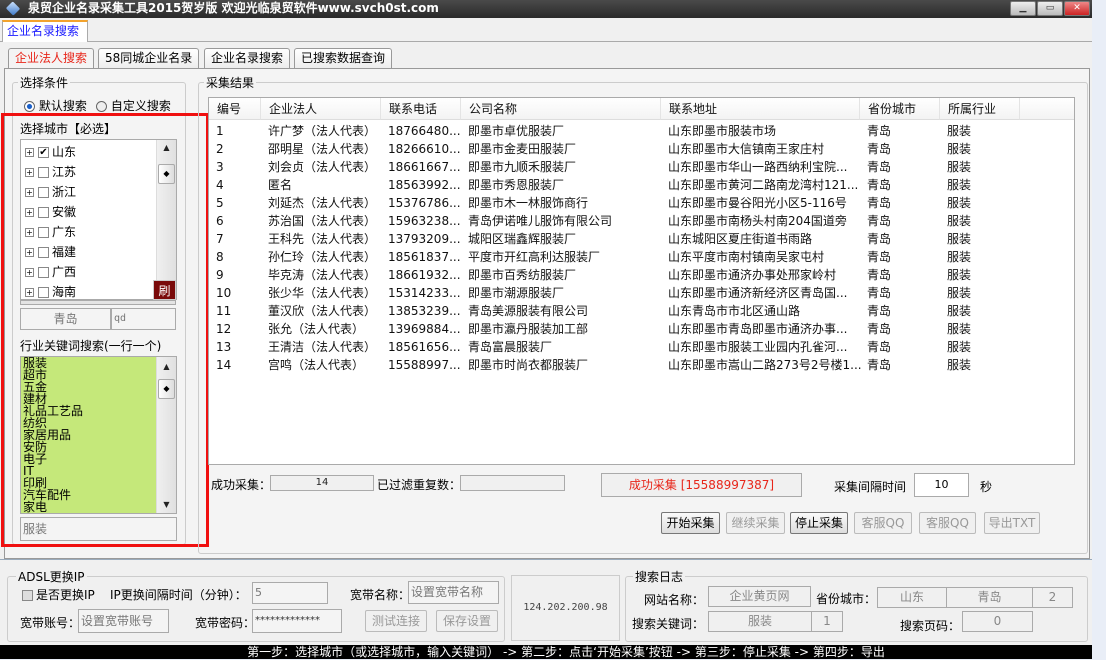 The image size is (1106, 660). I want to click on change-ip-checkbox: 是否更换IP, so click(58, 594).